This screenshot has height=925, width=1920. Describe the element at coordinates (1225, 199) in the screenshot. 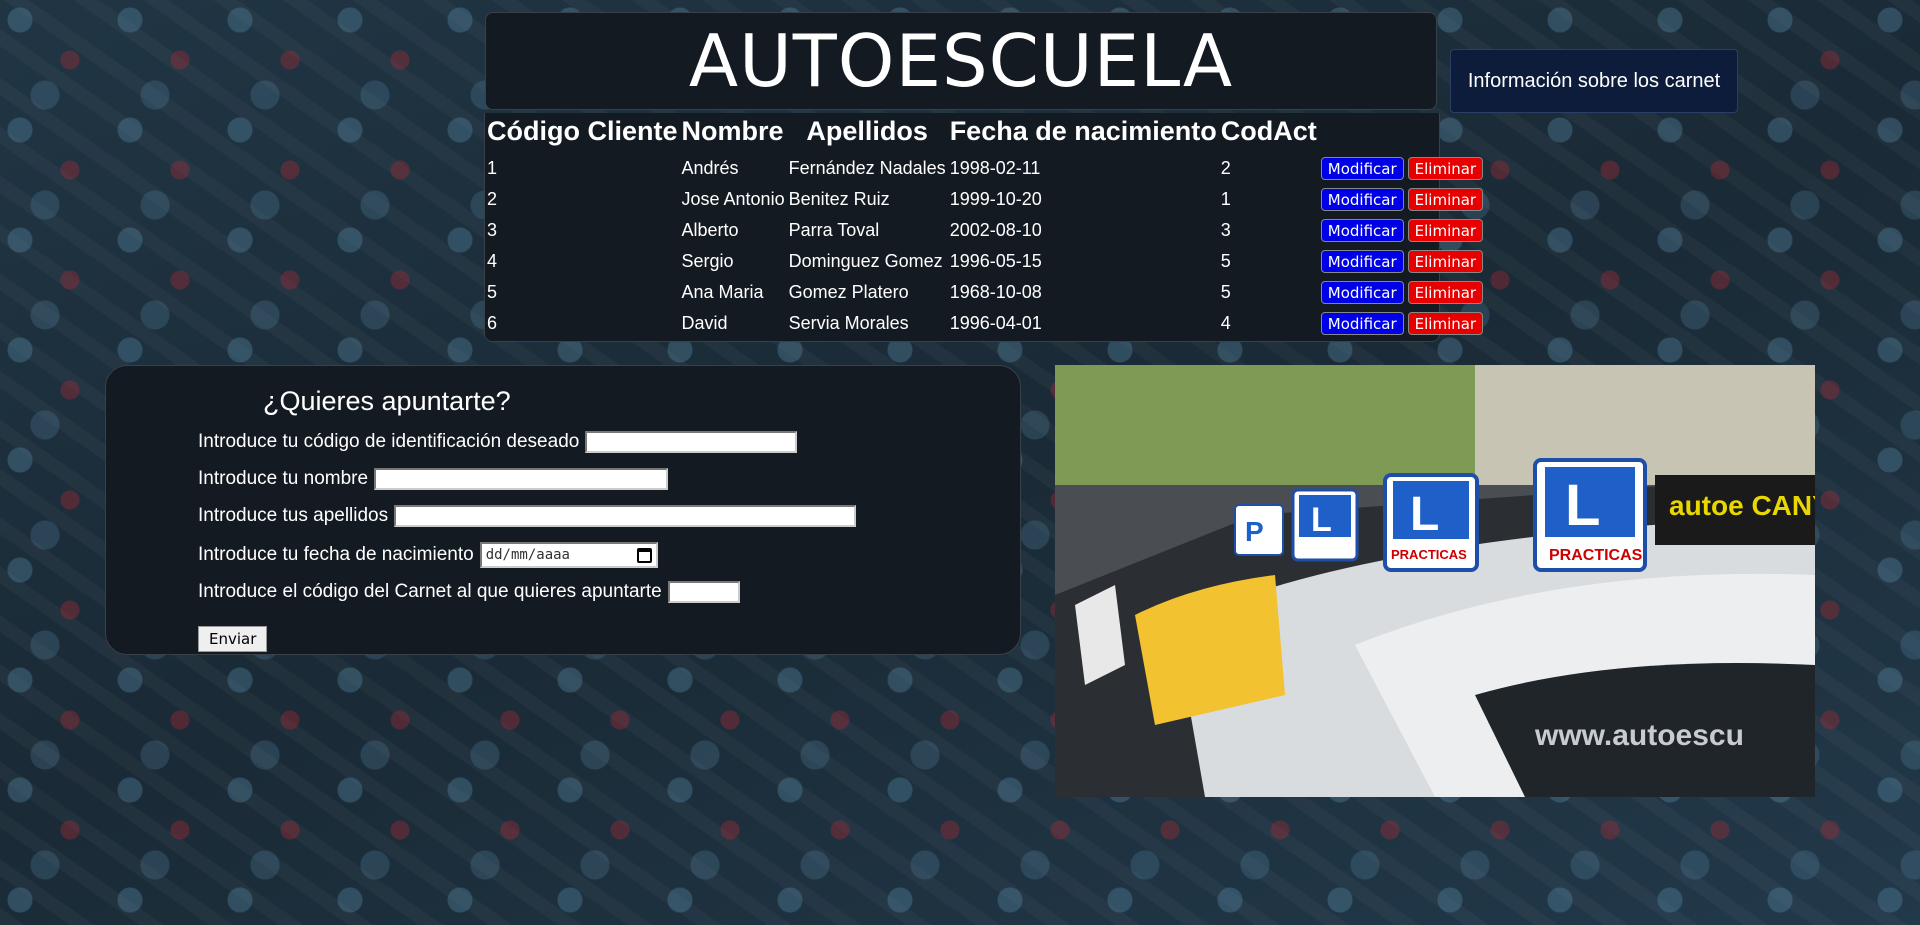

I see `cell-codact: 1` at that location.